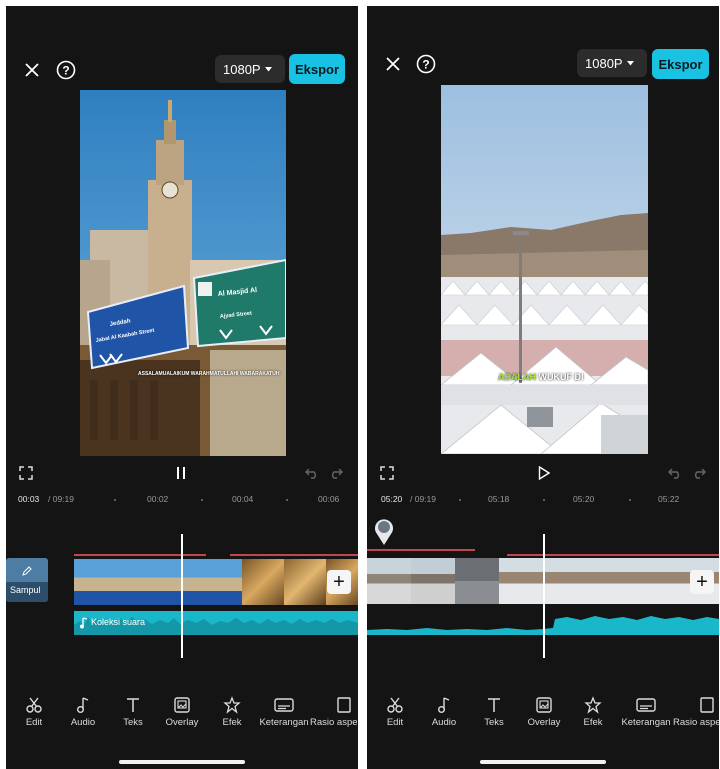  What do you see at coordinates (392, 499) in the screenshot?
I see `current-time: 05:20` at bounding box center [392, 499].